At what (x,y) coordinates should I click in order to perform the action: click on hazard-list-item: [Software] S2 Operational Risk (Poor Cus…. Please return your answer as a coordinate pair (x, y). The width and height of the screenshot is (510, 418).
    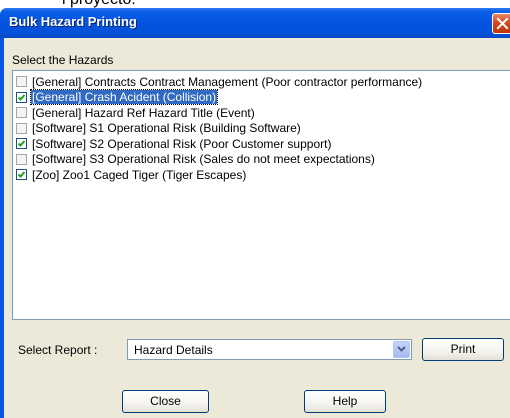
    Looking at the image, I should click on (262, 143).